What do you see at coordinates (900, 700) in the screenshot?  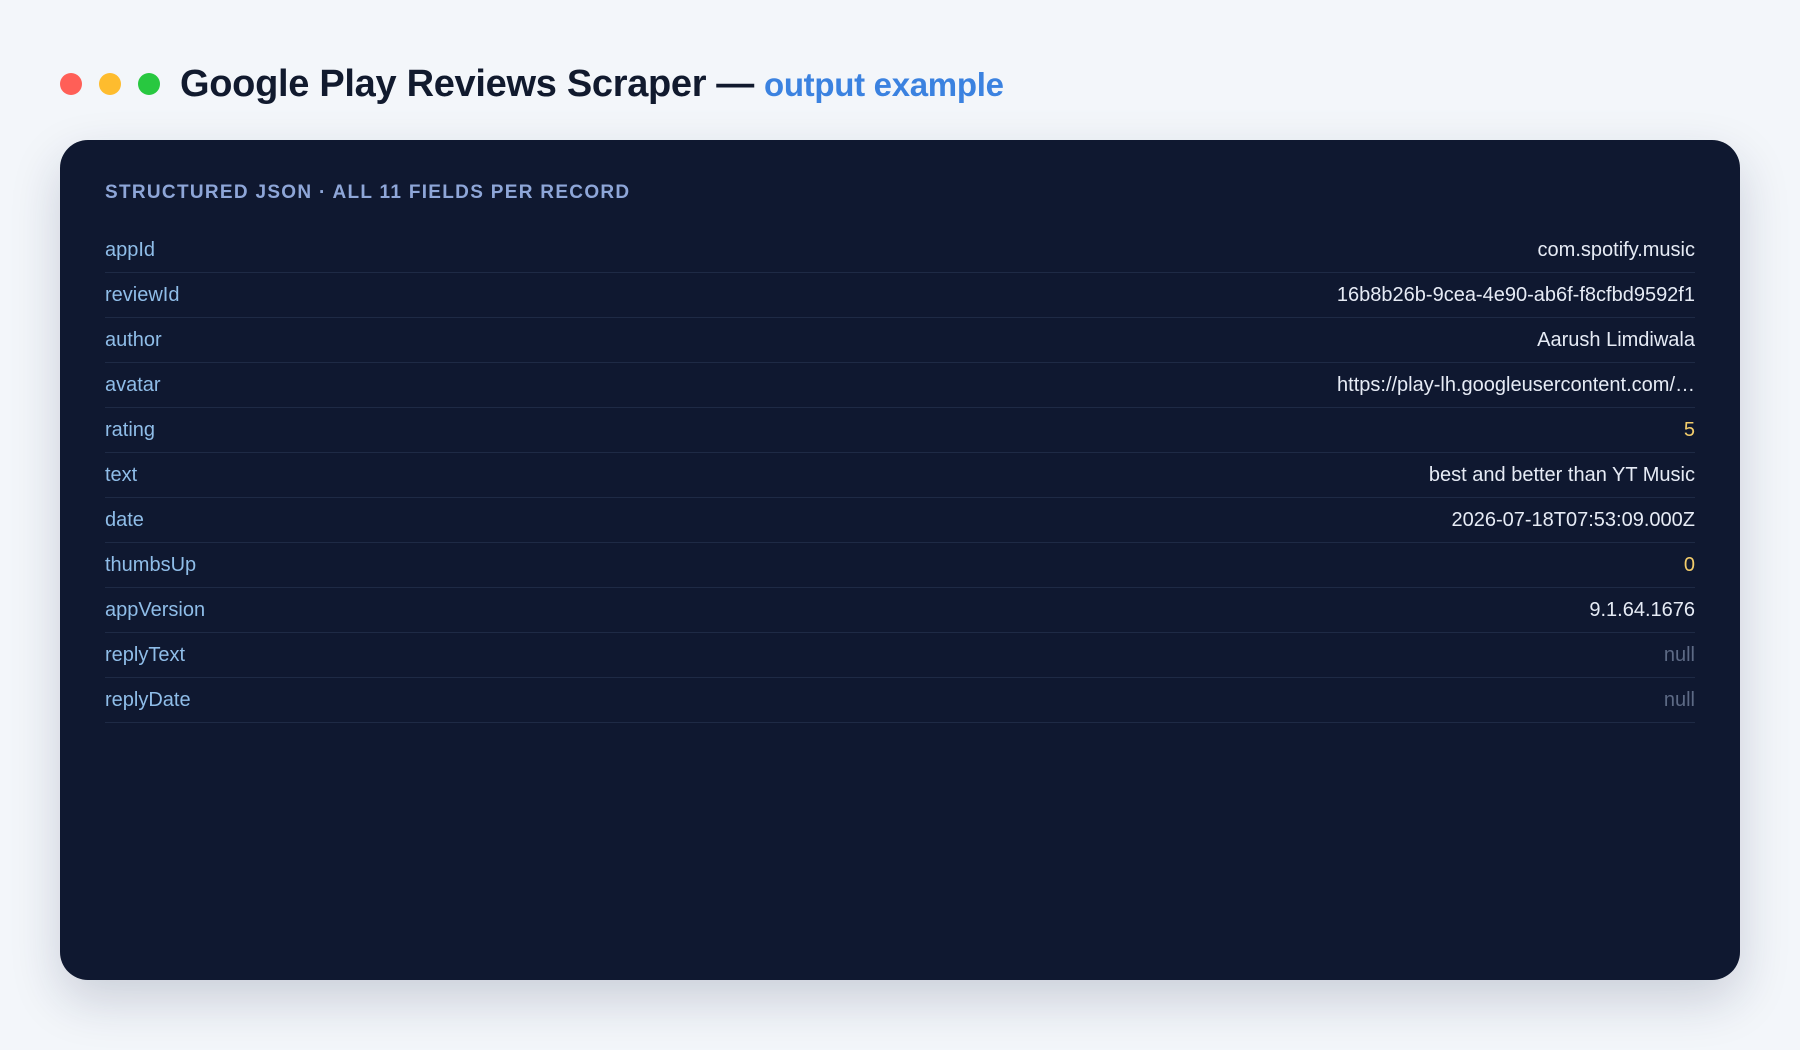 I see `field-row-replydate: replyDate null` at bounding box center [900, 700].